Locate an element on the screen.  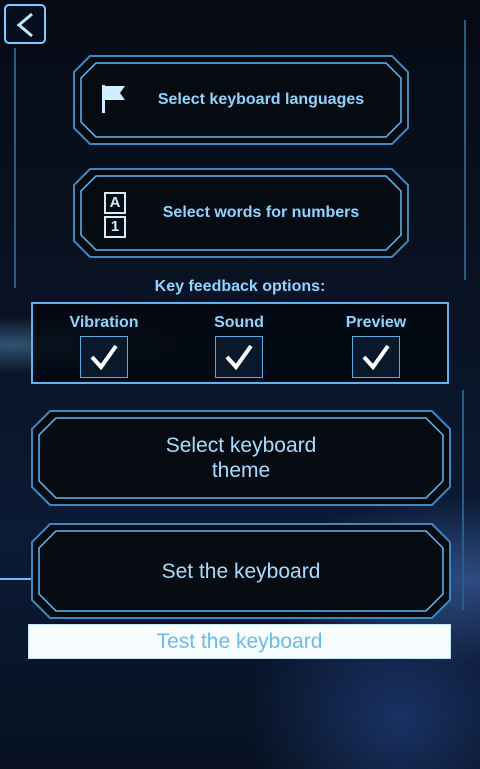
select-words-button: A 1 Select words for numbers is located at coordinates (241, 213).